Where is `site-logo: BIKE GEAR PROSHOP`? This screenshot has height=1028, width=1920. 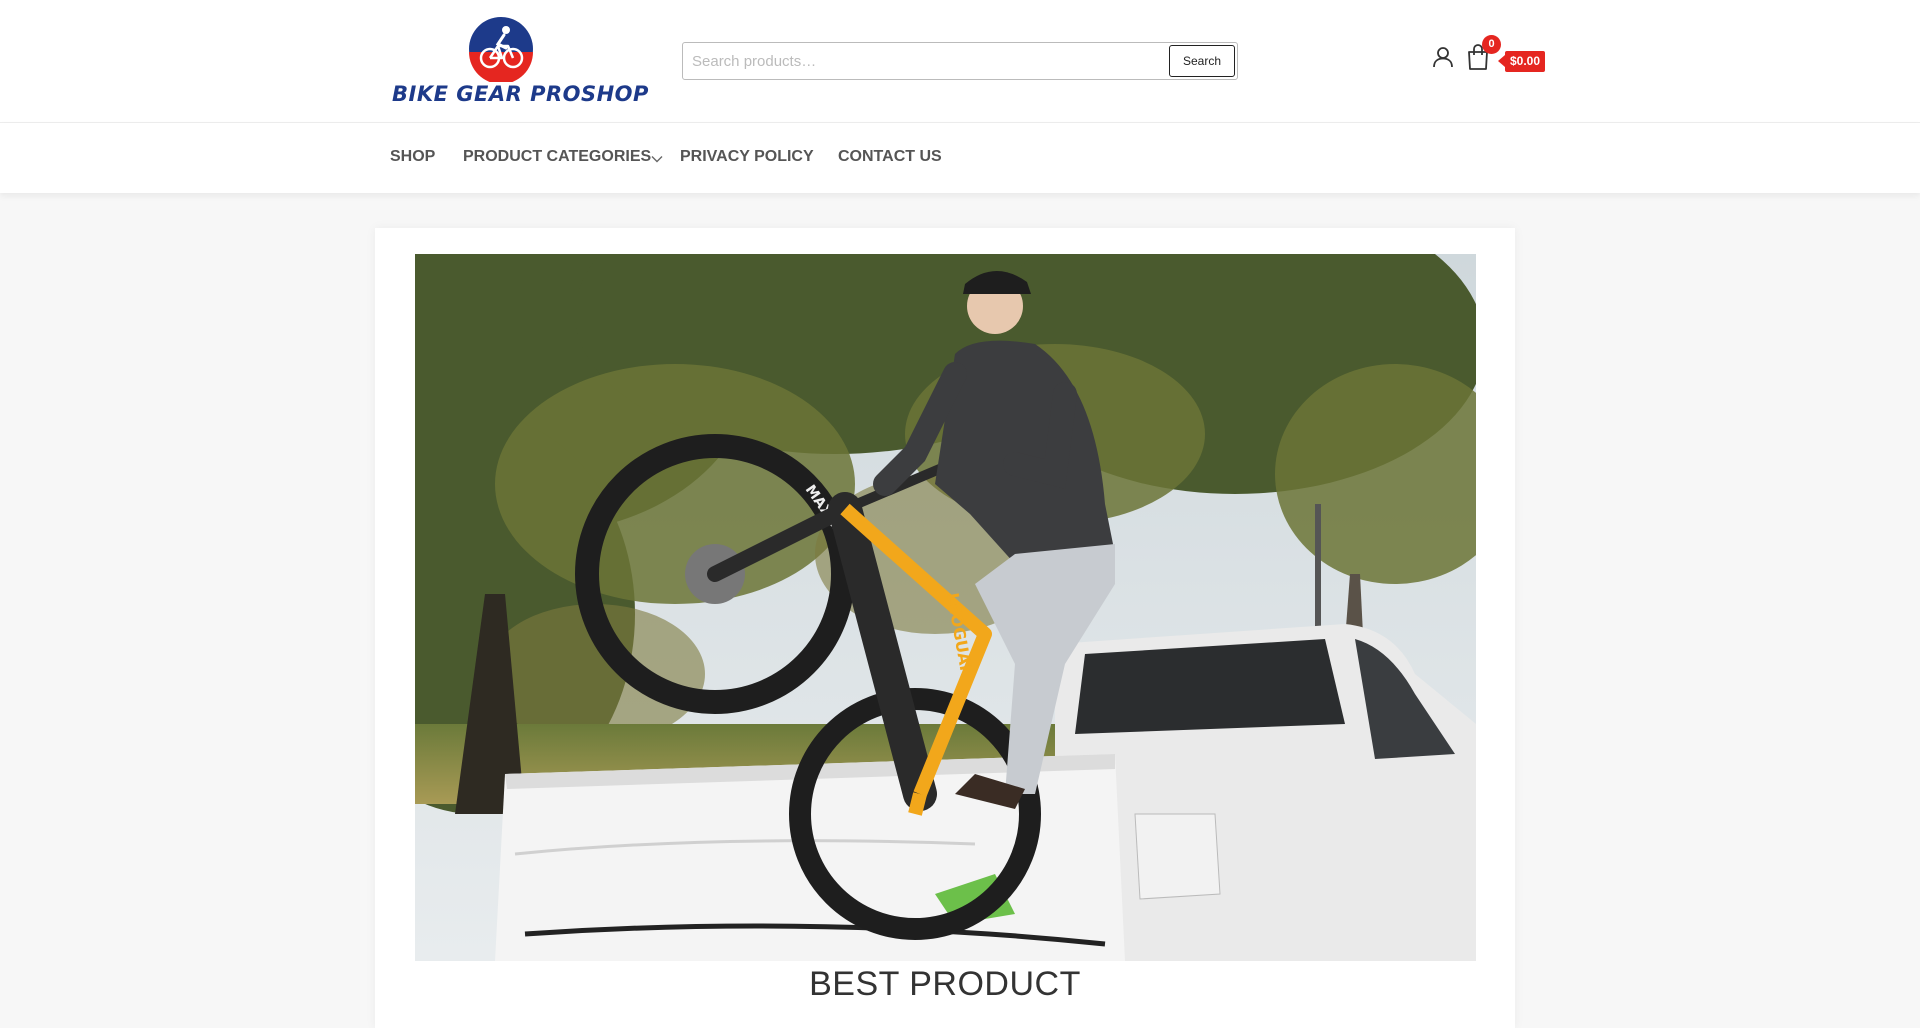
site-logo: BIKE GEAR PROSHOP is located at coordinates (519, 62).